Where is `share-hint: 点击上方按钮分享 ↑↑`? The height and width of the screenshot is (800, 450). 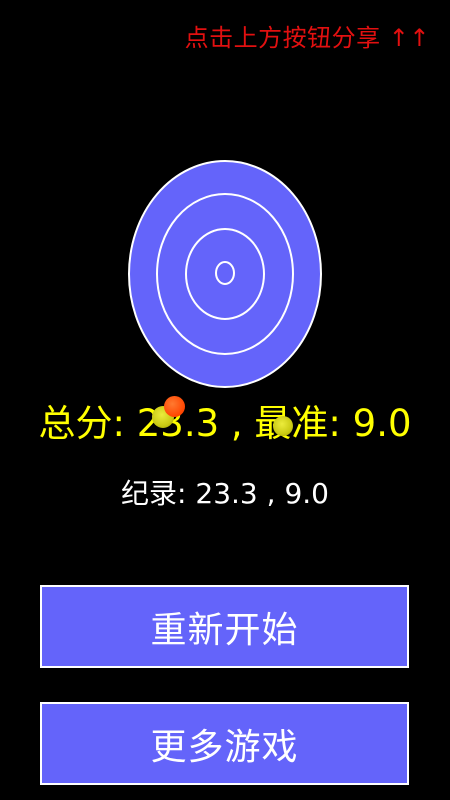
share-hint: 点击上方按钮分享 ↑↑ is located at coordinates (307, 38).